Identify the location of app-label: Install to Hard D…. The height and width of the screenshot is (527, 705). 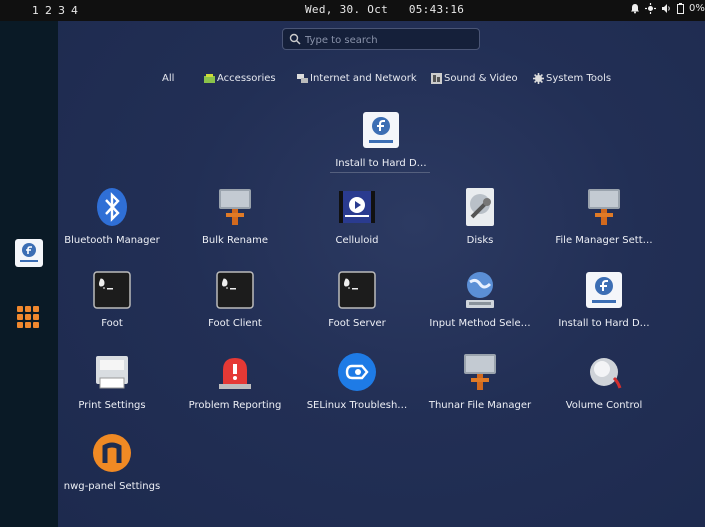
(381, 163).